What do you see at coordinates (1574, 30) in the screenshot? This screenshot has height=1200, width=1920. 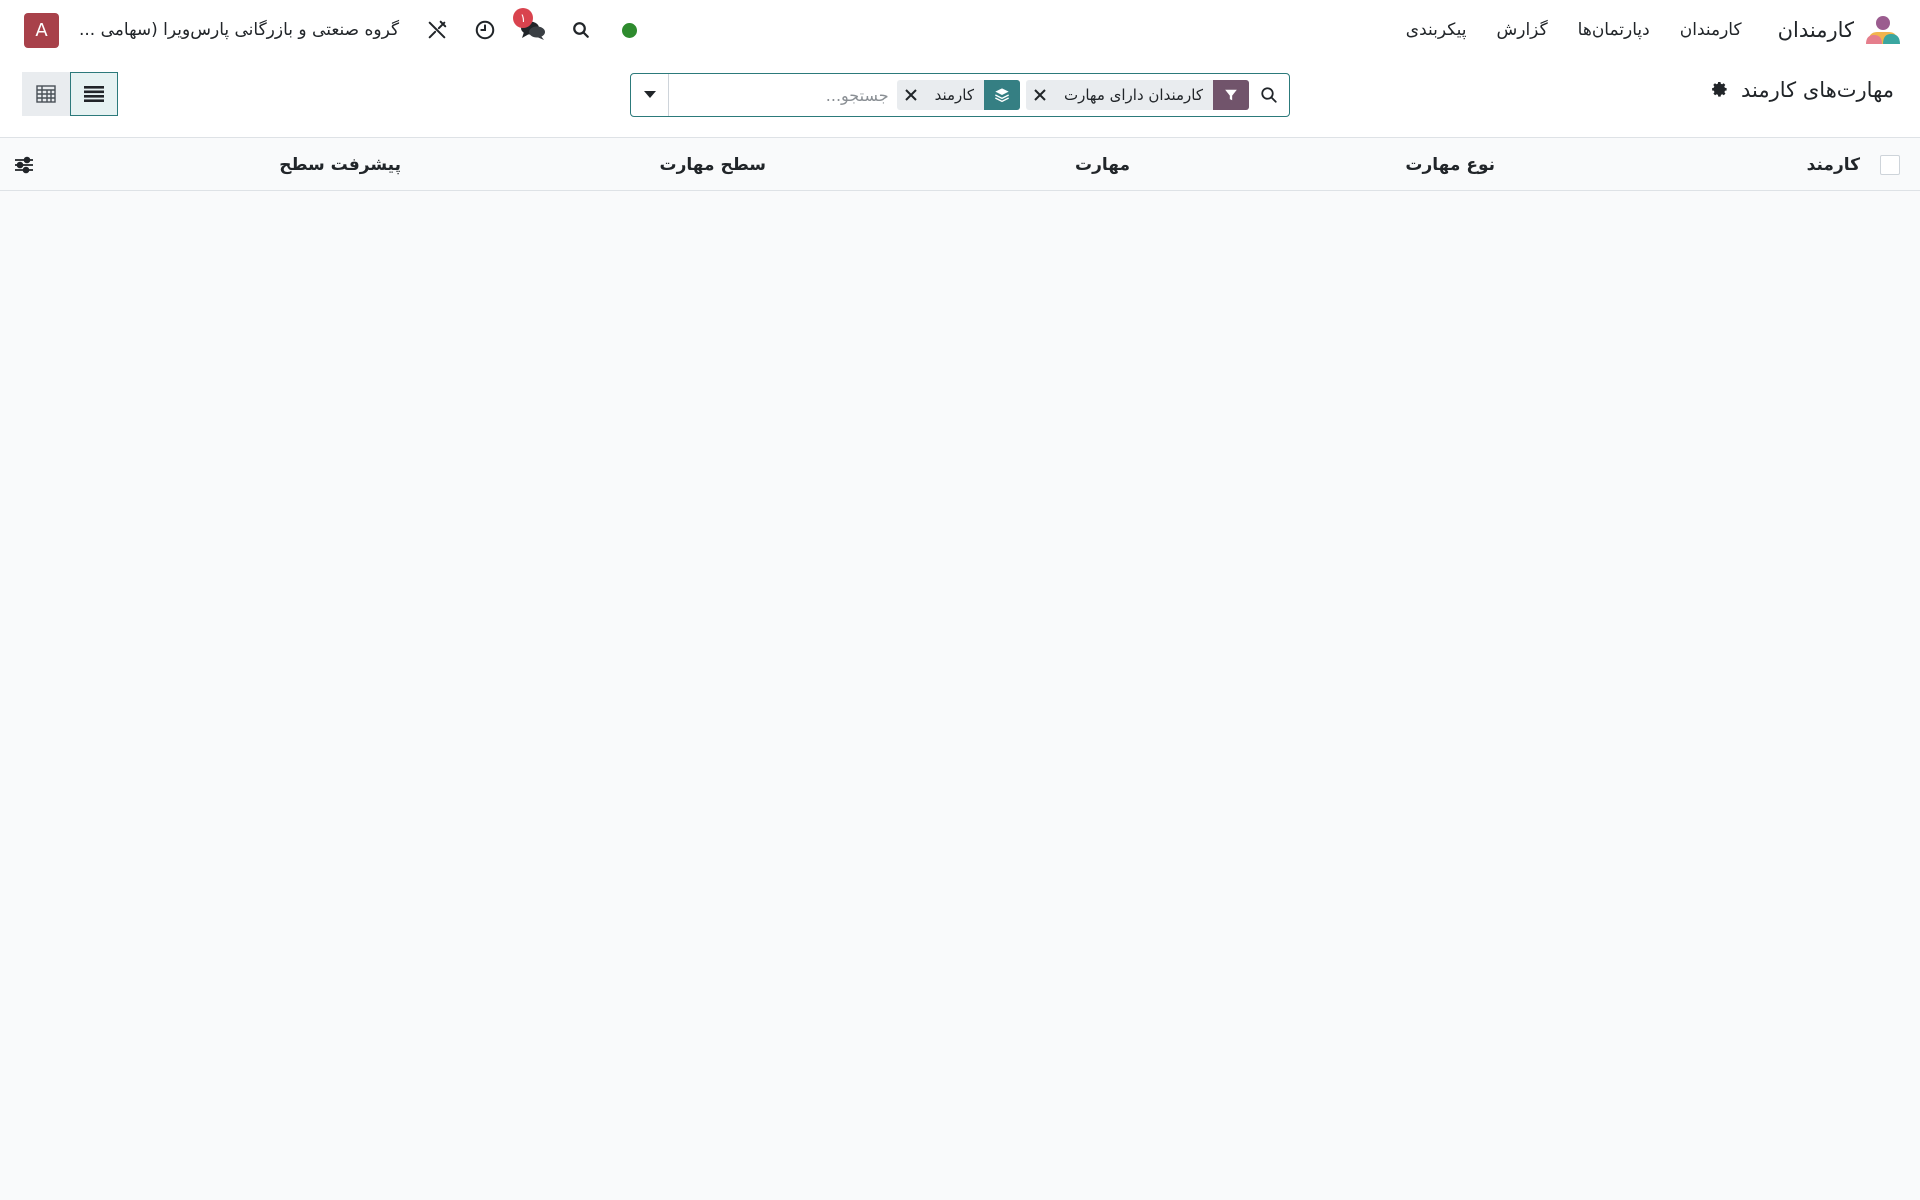 I see `main-menu: کارمندان دپارتمان‌ها گزارش پیکربندی` at bounding box center [1574, 30].